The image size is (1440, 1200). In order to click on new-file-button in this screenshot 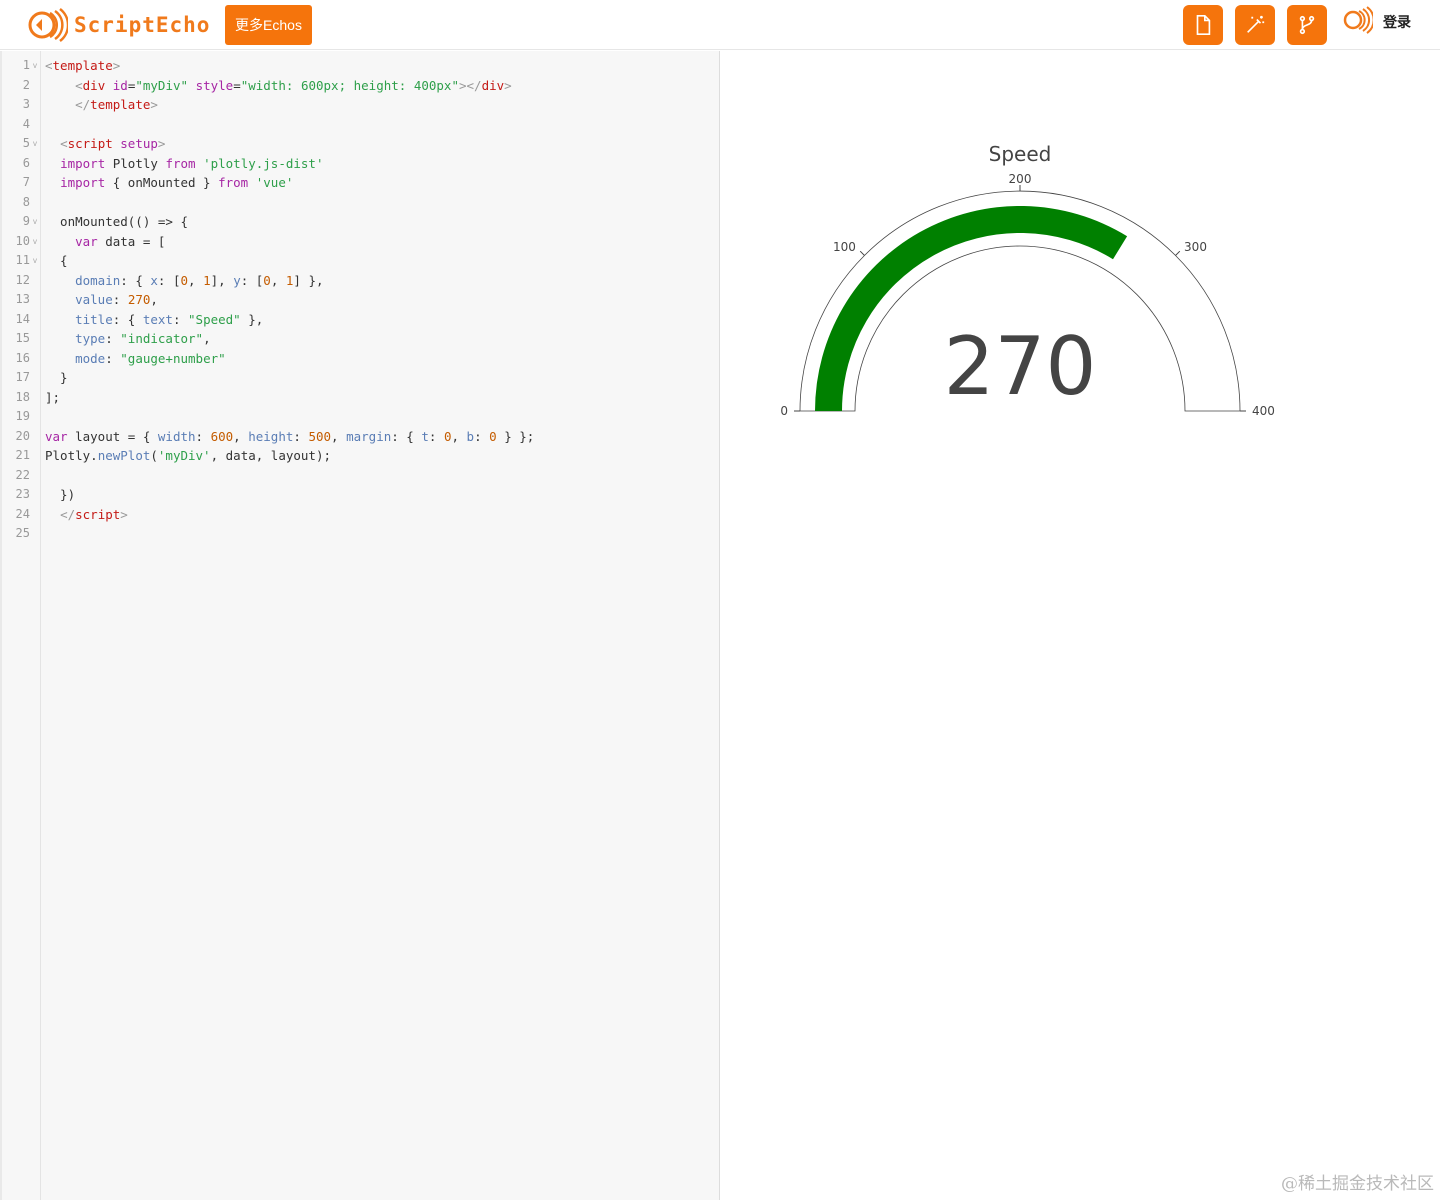, I will do `click(1203, 25)`.